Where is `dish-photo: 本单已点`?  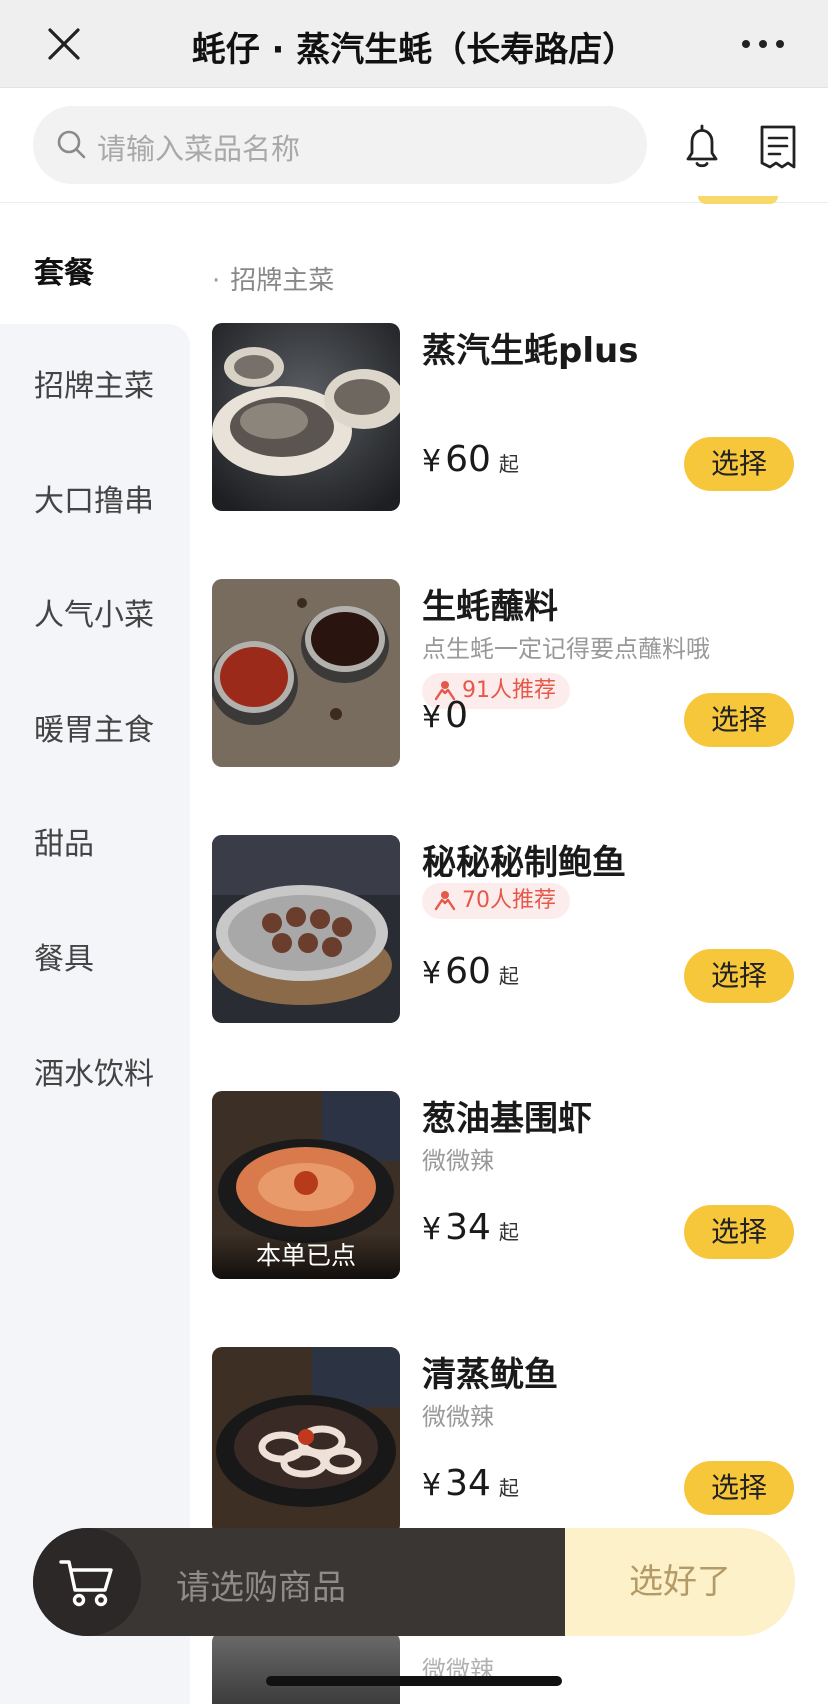 dish-photo: 本单已点 is located at coordinates (306, 1185).